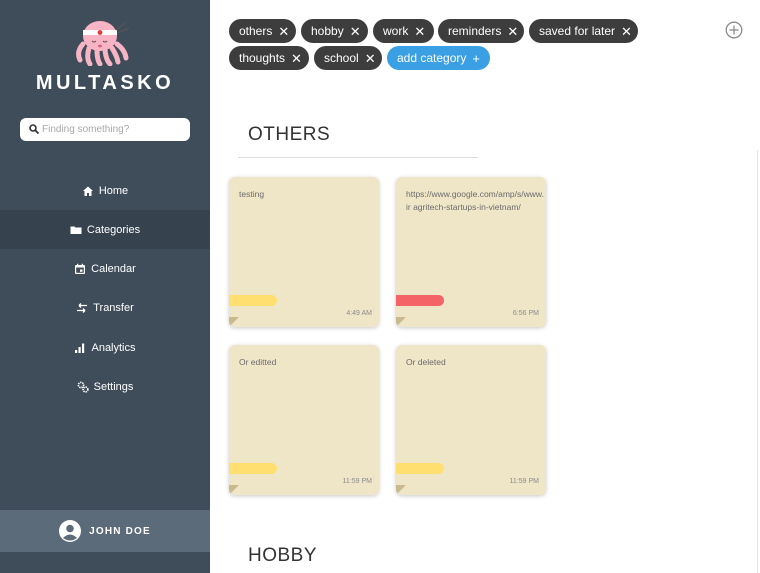 The height and width of the screenshot is (573, 760). I want to click on add-category-button: add category +, so click(438, 58).